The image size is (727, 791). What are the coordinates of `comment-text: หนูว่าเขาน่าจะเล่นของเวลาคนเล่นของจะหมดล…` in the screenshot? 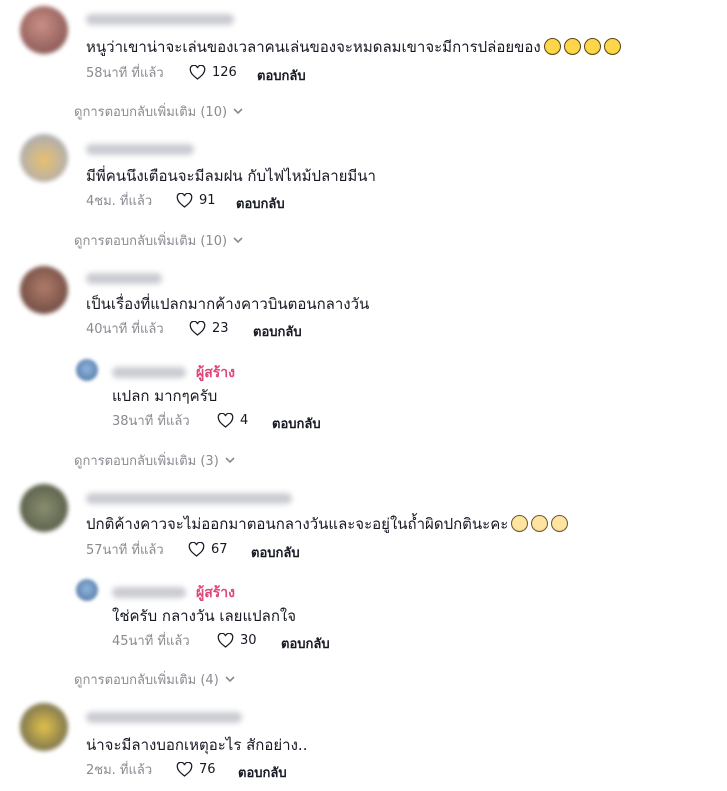 It's located at (353, 47).